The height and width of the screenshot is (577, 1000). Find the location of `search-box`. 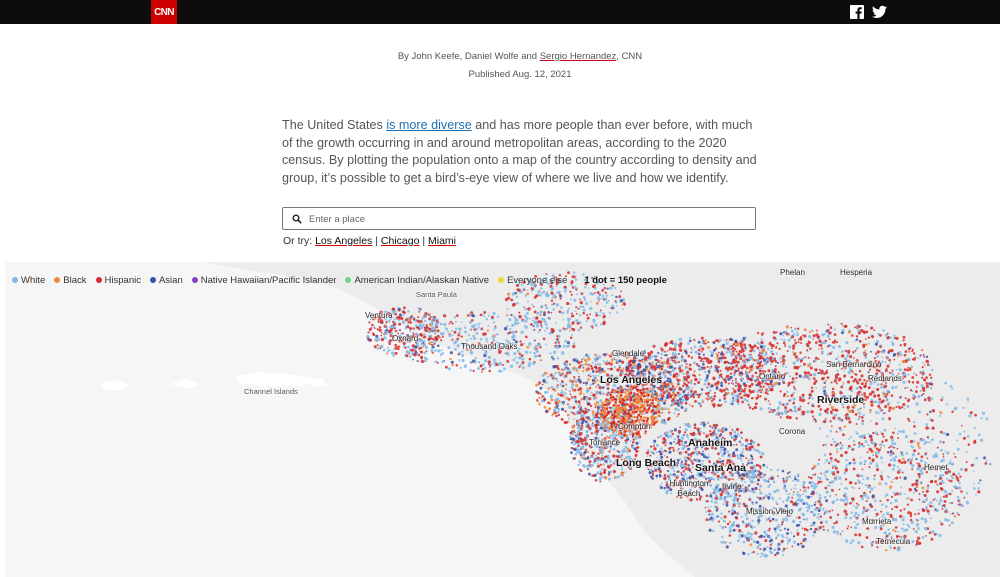

search-box is located at coordinates (519, 218).